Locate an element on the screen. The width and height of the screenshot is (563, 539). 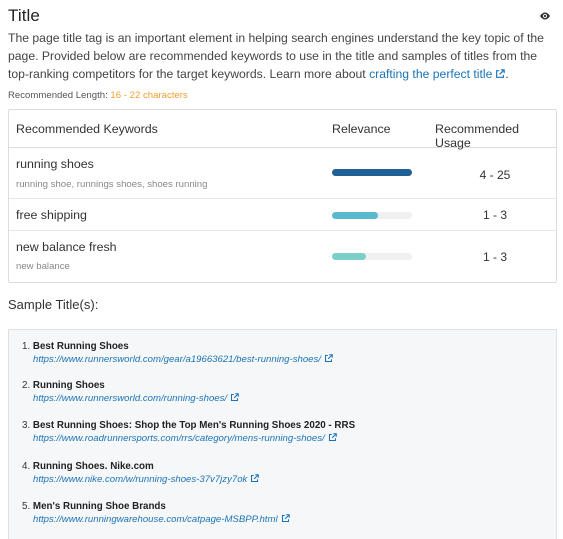
item-number: 5. is located at coordinates (26, 506).